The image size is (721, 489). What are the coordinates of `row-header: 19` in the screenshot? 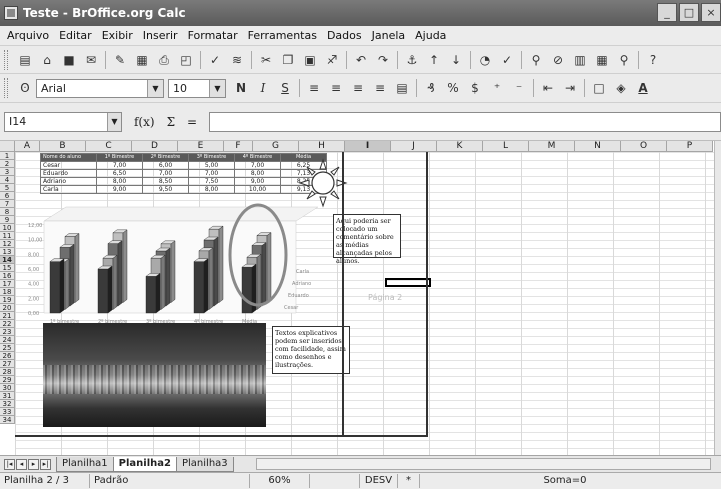 It's located at (7, 300).